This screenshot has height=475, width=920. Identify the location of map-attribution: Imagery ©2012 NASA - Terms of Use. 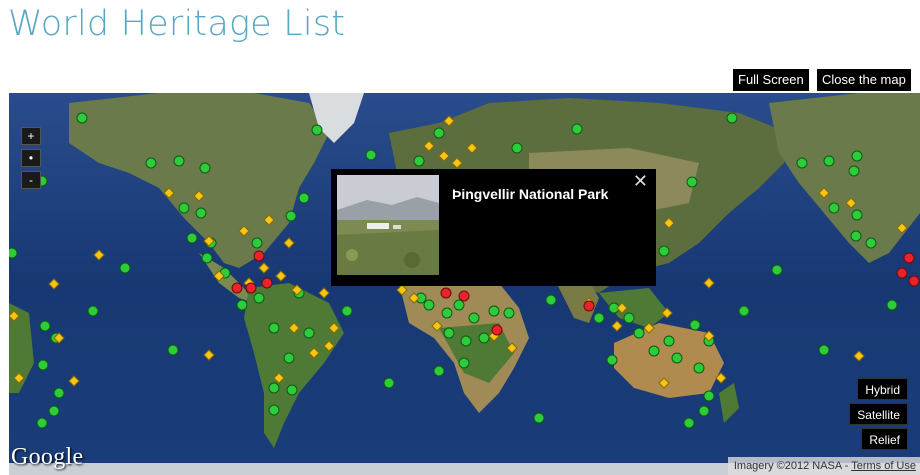
(823, 466).